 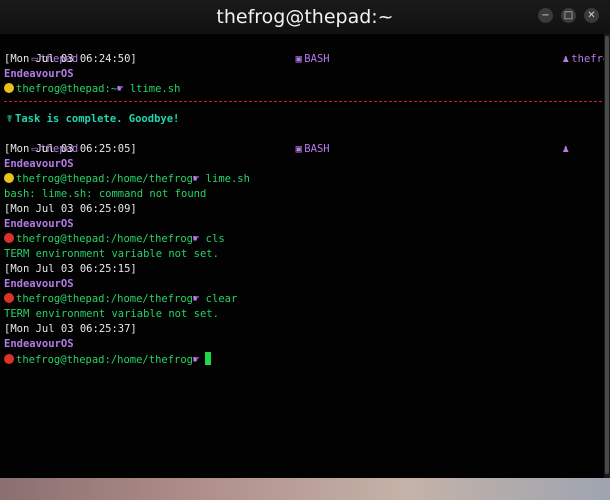 What do you see at coordinates (70, 269) in the screenshot?
I see `timestamp: [Mon Jul 03 06:25:15]` at bounding box center [70, 269].